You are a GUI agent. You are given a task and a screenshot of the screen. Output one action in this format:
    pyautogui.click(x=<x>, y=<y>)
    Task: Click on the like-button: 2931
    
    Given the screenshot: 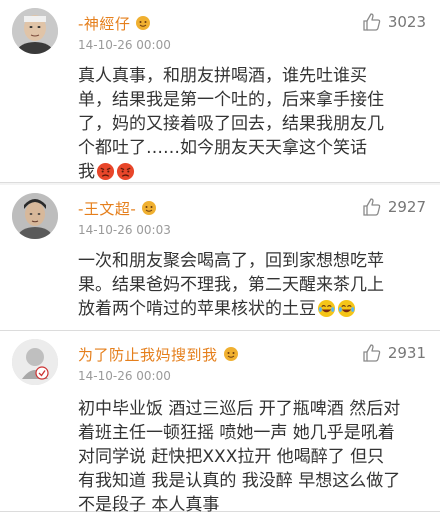 What is the action you would take?
    pyautogui.click(x=394, y=353)
    